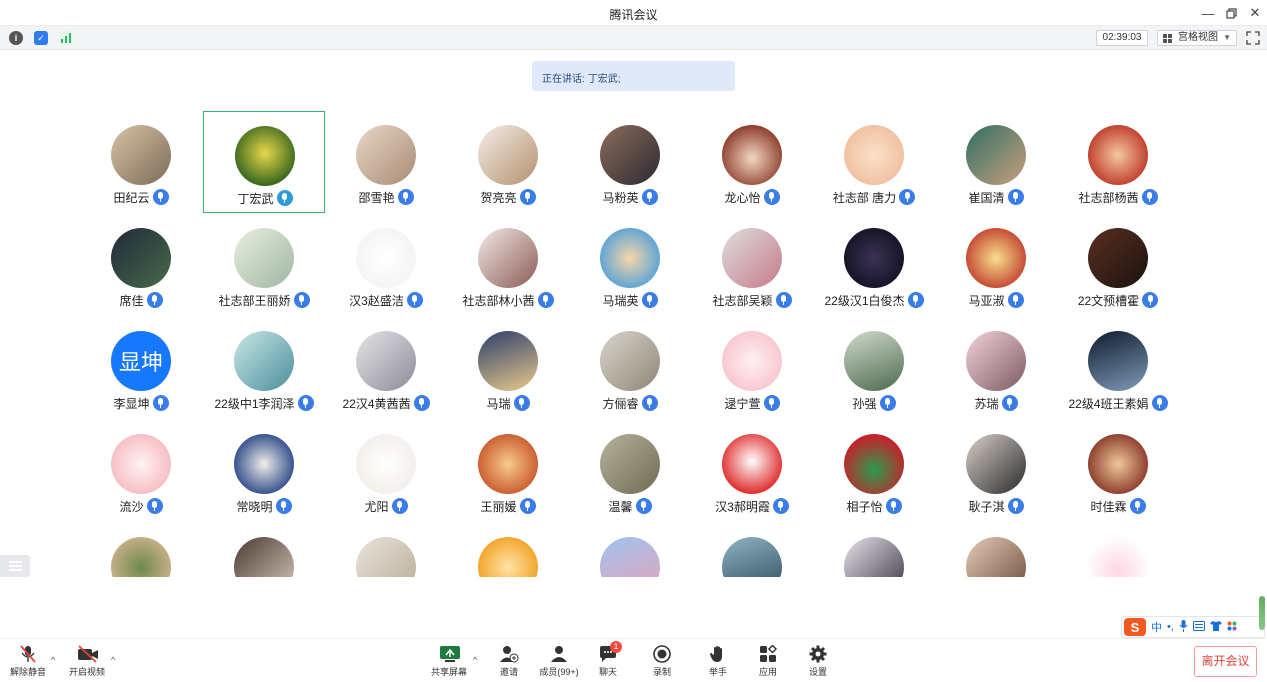 The image size is (1267, 682). Describe the element at coordinates (996, 197) in the screenshot. I see `participant-name-row: 崔国清` at that location.